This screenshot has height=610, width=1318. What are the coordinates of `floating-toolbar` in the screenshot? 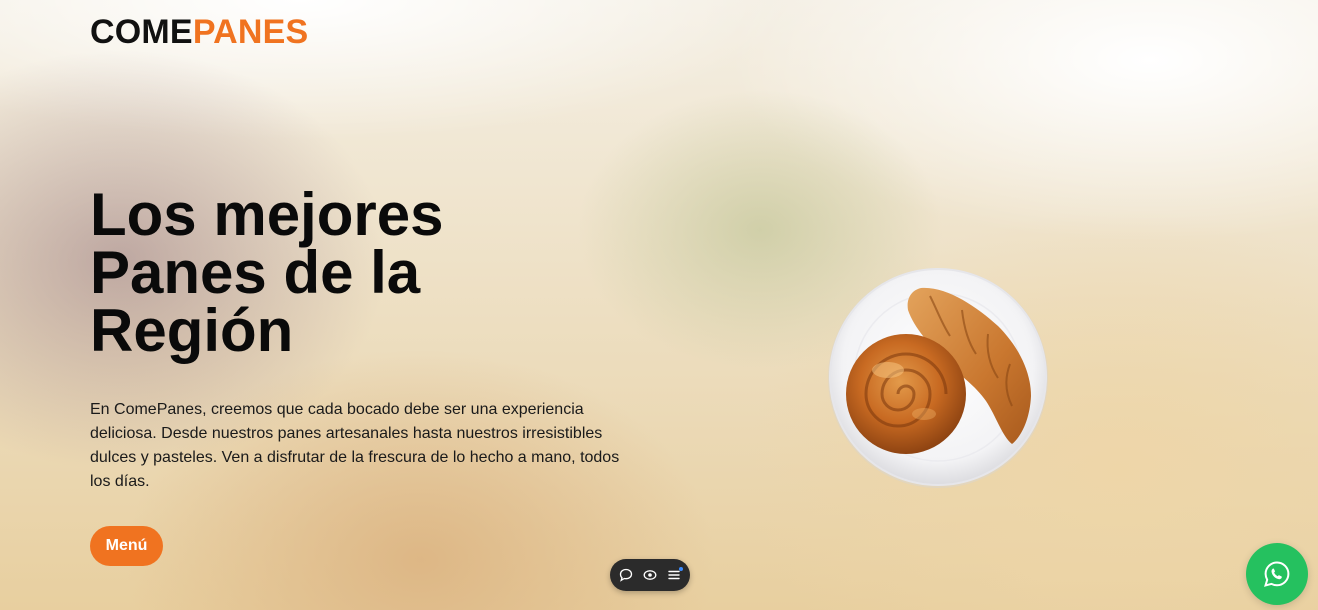 It's located at (650, 575).